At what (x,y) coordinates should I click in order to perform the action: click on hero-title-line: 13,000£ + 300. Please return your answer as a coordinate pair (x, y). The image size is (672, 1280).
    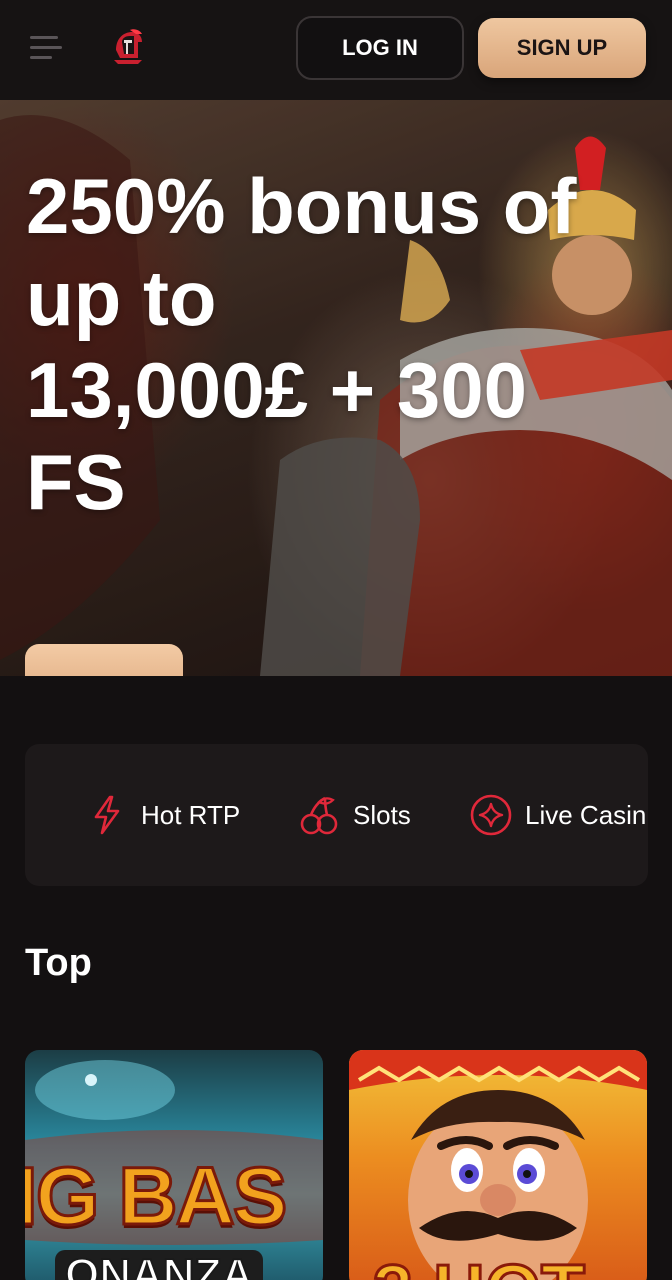
    Looking at the image, I should click on (276, 390).